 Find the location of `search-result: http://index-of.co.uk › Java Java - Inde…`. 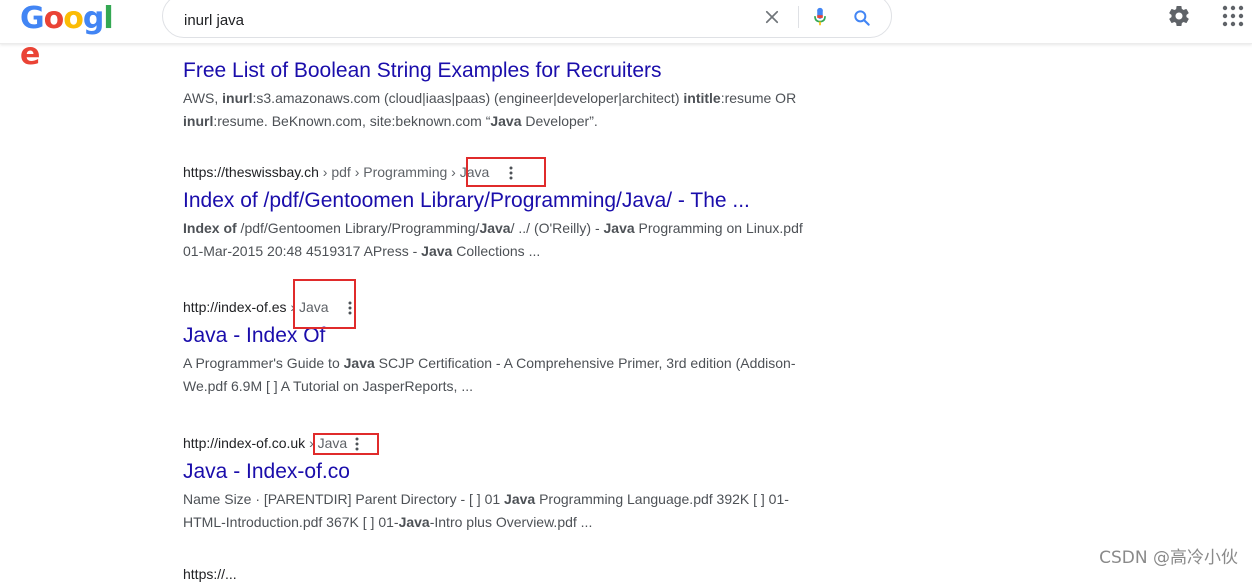

search-result: http://index-of.co.uk › Java Java - Inde… is located at coordinates (503, 483).